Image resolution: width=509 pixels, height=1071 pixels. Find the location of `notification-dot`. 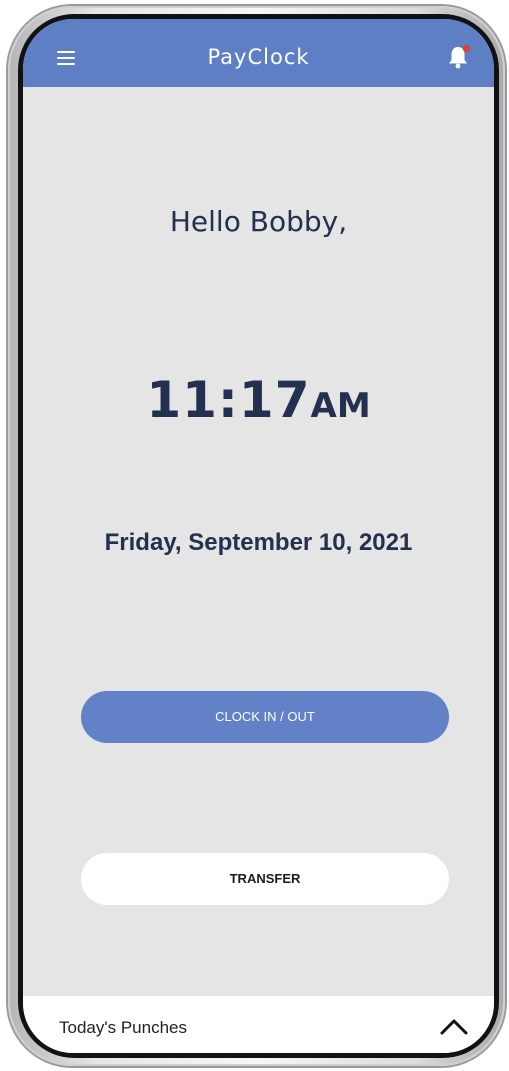

notification-dot is located at coordinates (466, 48).